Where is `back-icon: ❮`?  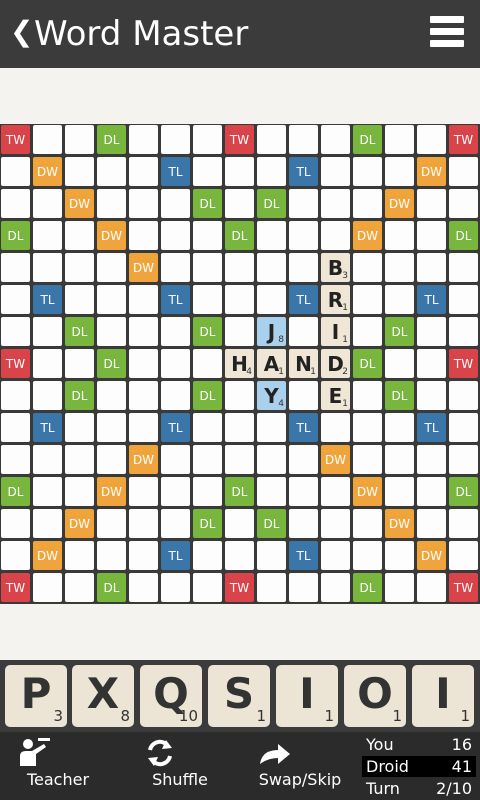 back-icon: ❮ is located at coordinates (21, 32).